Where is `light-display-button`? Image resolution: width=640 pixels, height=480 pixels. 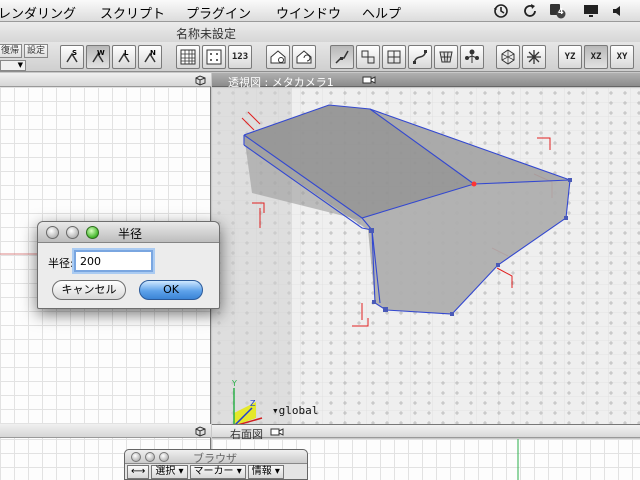
light-display-button is located at coordinates (534, 57).